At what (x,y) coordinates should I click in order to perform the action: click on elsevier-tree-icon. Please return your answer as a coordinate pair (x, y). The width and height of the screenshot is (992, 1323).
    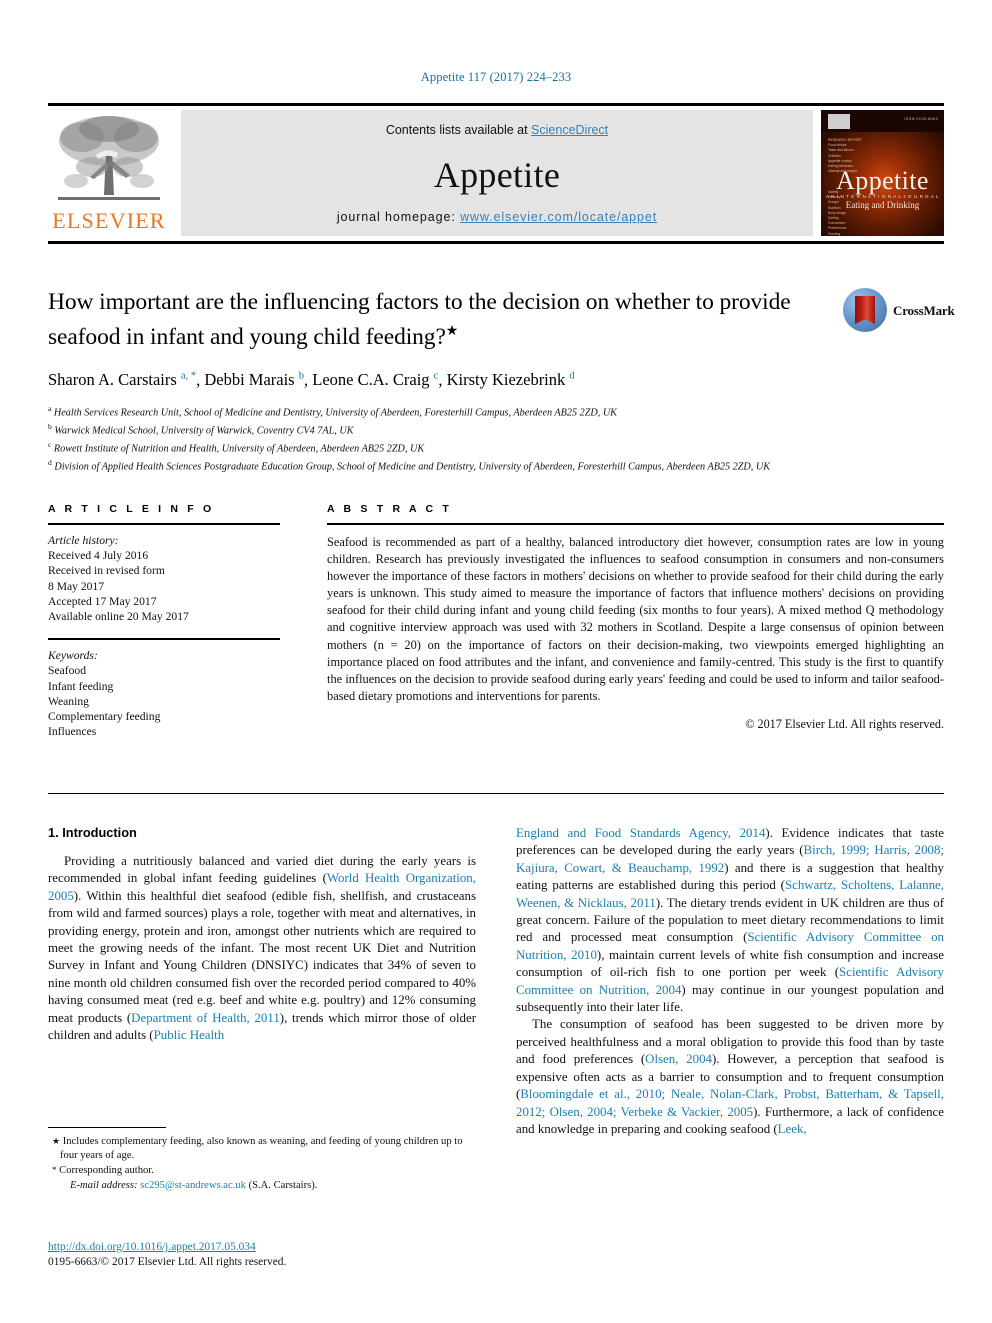
    Looking at the image, I should click on (109, 159).